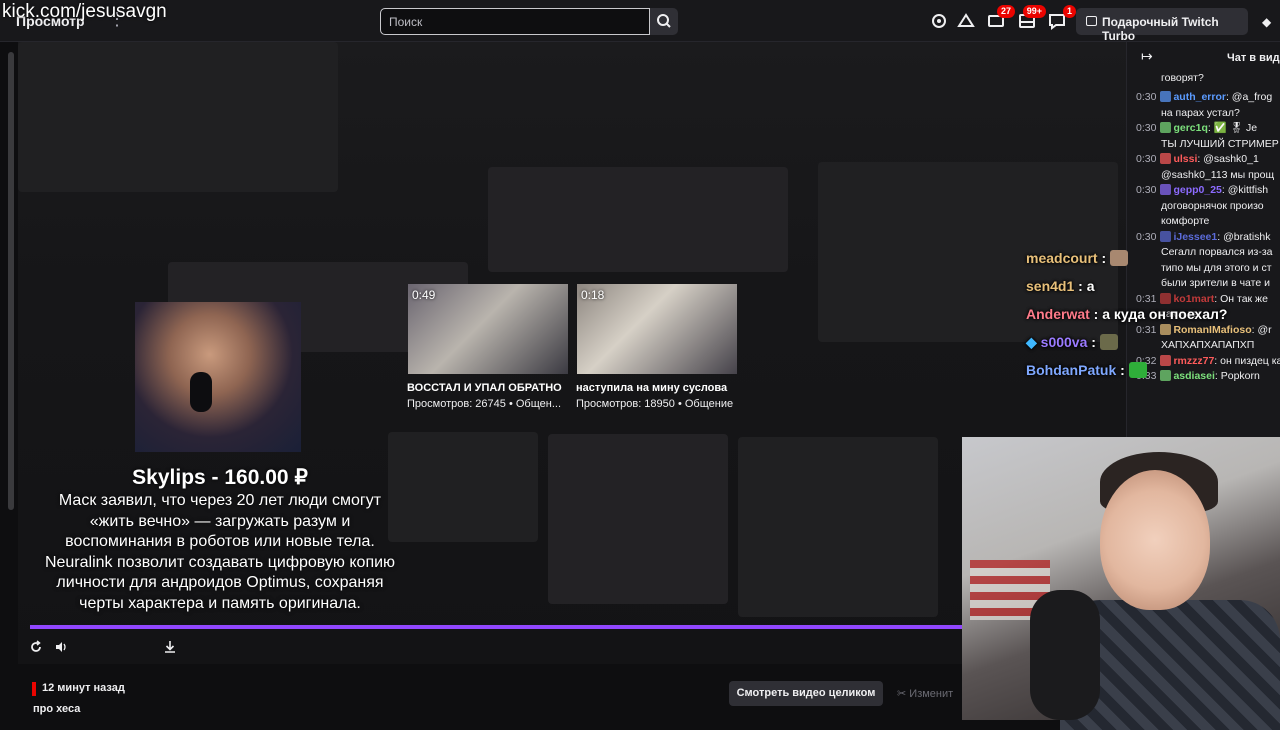  What do you see at coordinates (1034, 11) in the screenshot?
I see `inbox-badge: 99+` at bounding box center [1034, 11].